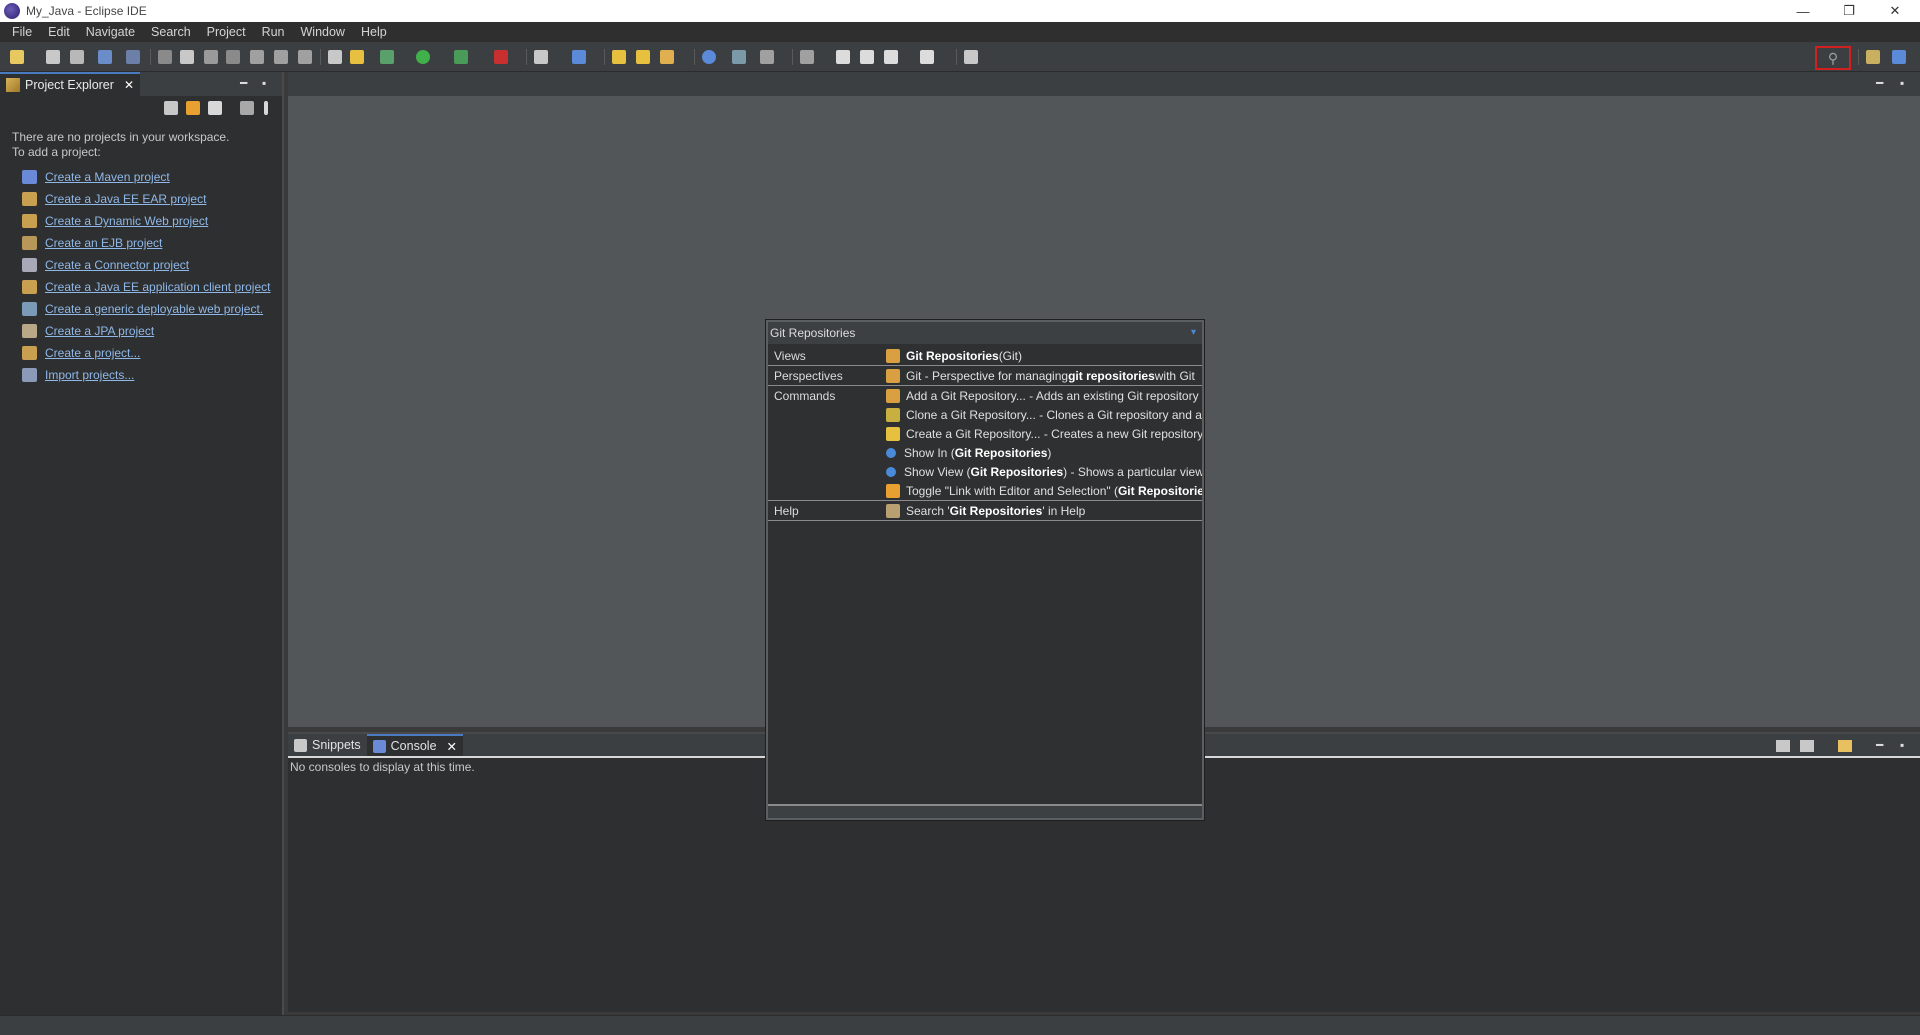 The image size is (1920, 1035). I want to click on skip-breakpoints-icon, so click(133, 57).